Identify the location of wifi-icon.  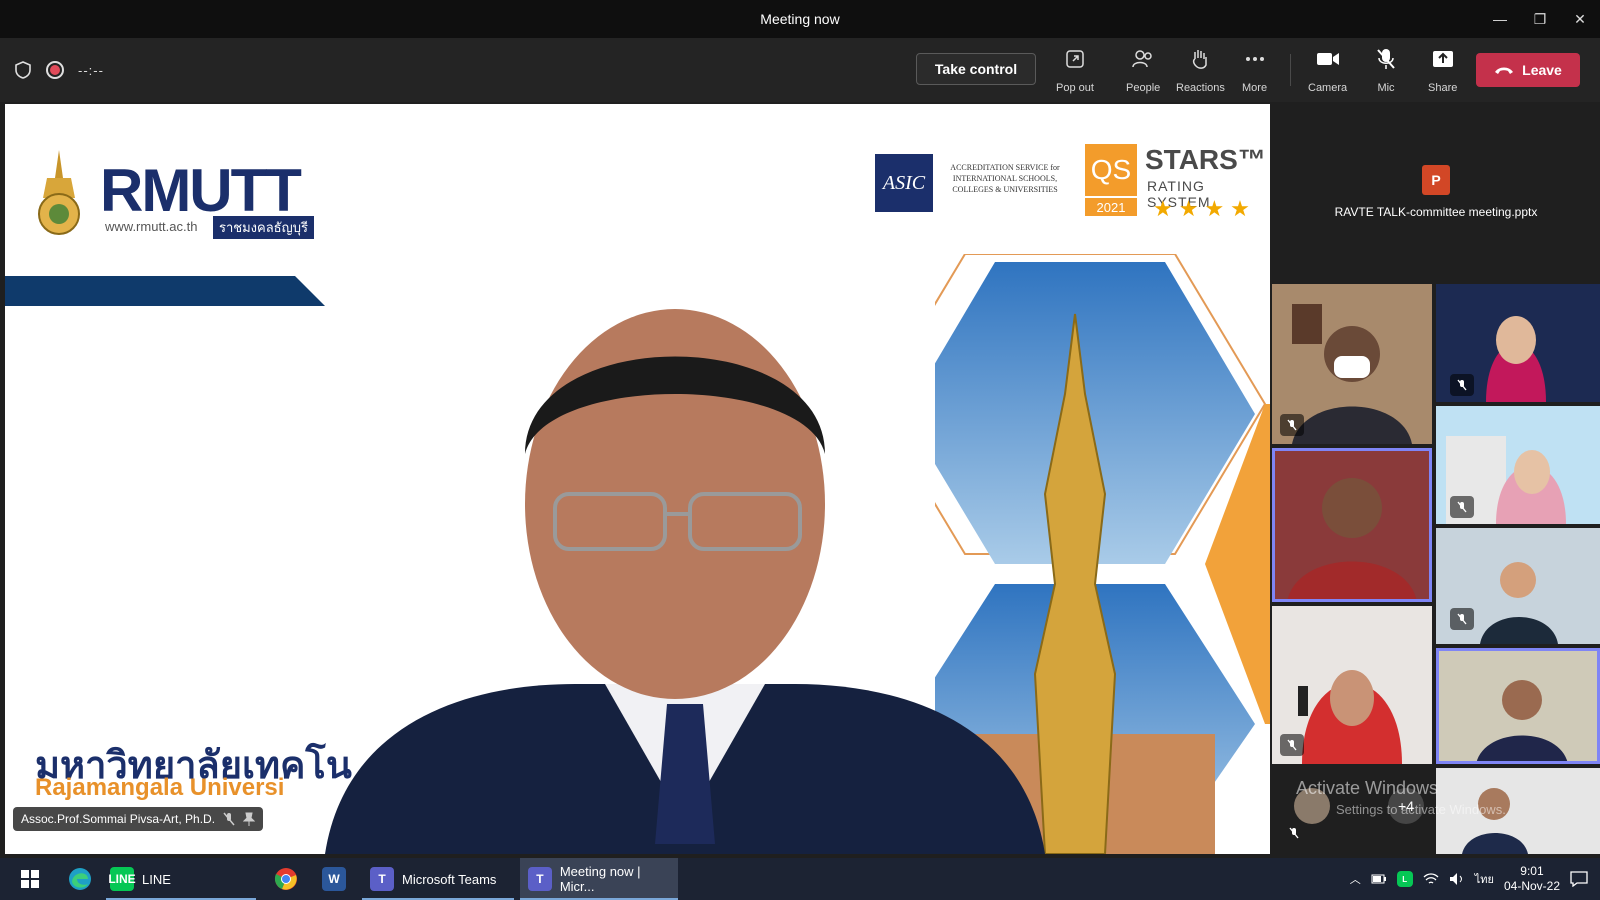
(1431, 879).